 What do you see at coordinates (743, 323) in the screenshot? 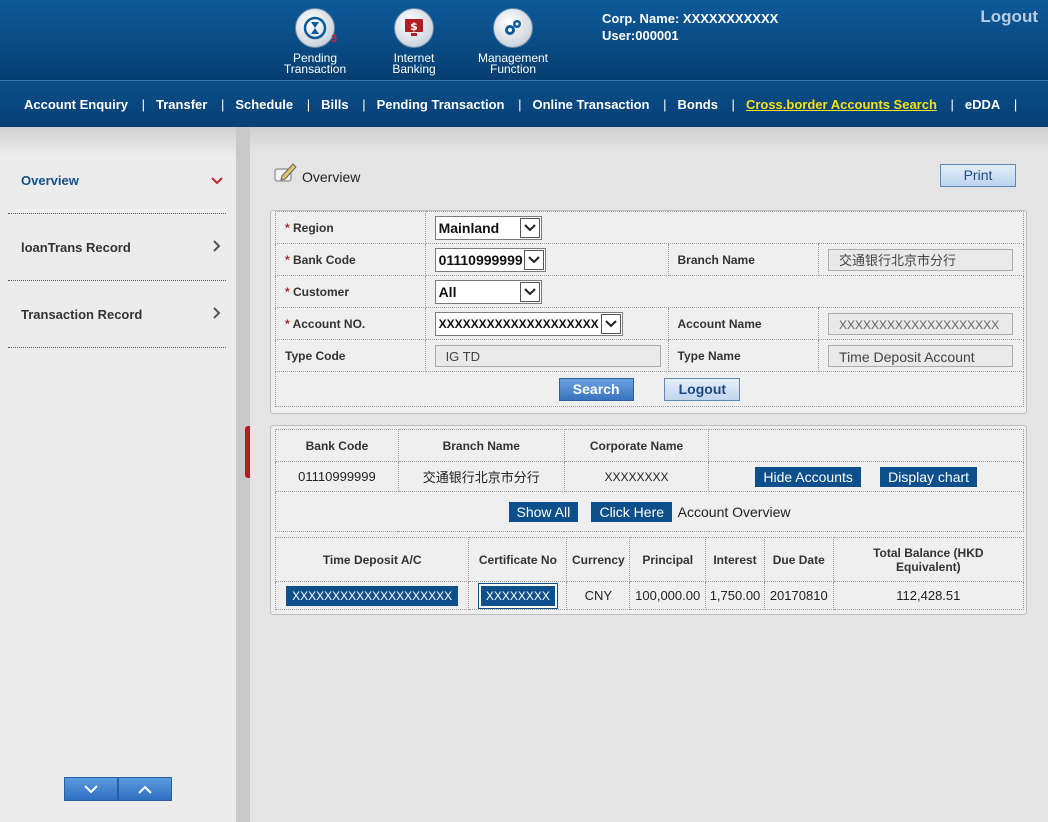
I see `account-name-label: Account Name` at bounding box center [743, 323].